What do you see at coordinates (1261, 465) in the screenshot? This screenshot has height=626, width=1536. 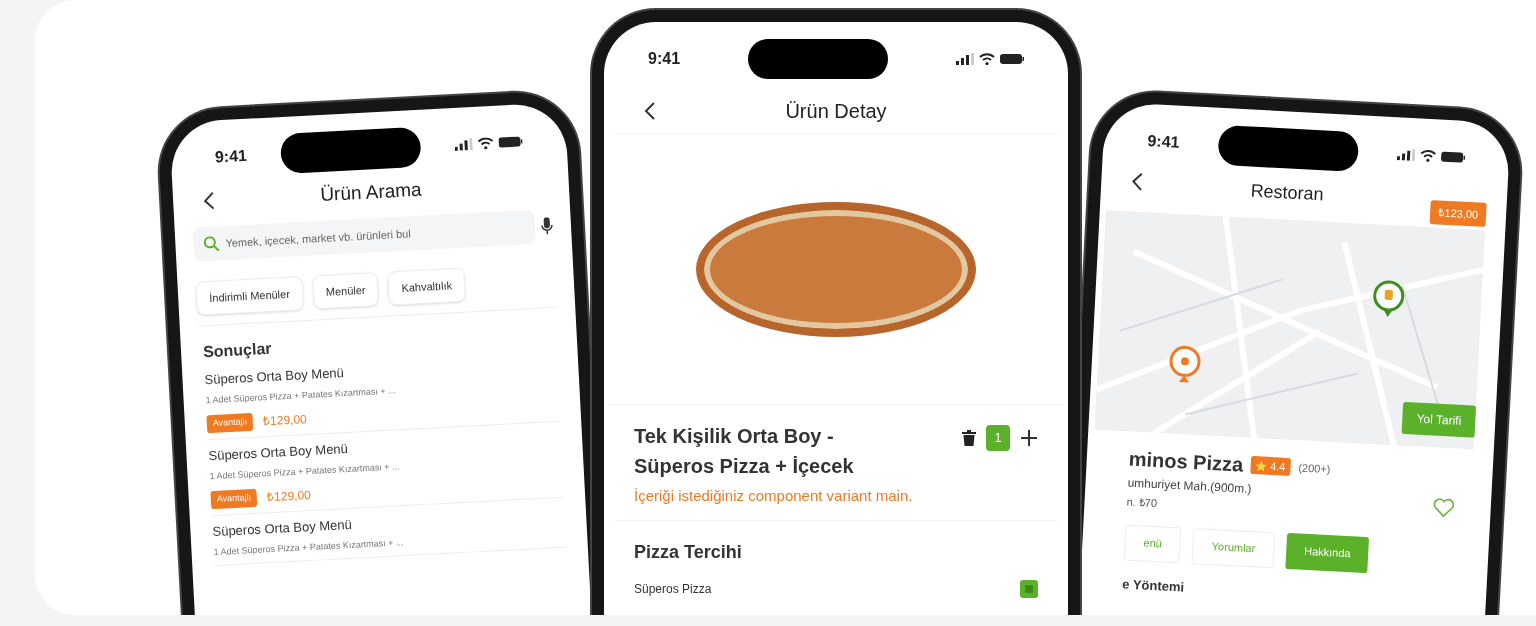 I see `star-icon` at bounding box center [1261, 465].